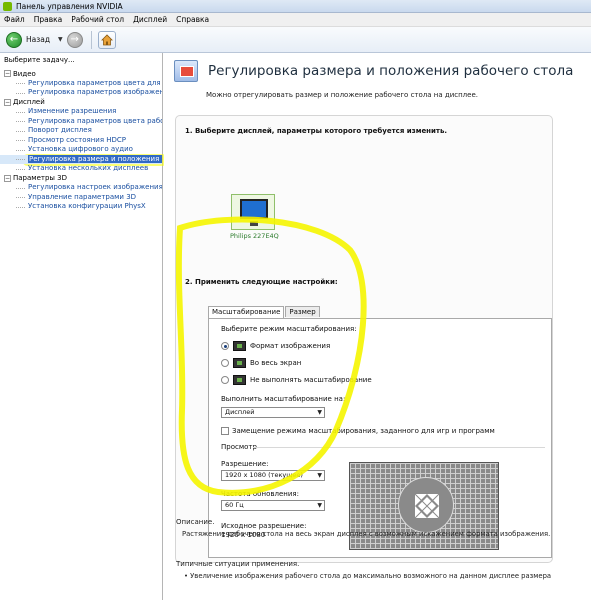 The height and width of the screenshot is (600, 591). Describe the element at coordinates (81, 188) in the screenshot. I see `tree-item-image-preview: Регулировка настроек изображения с пр` at that location.